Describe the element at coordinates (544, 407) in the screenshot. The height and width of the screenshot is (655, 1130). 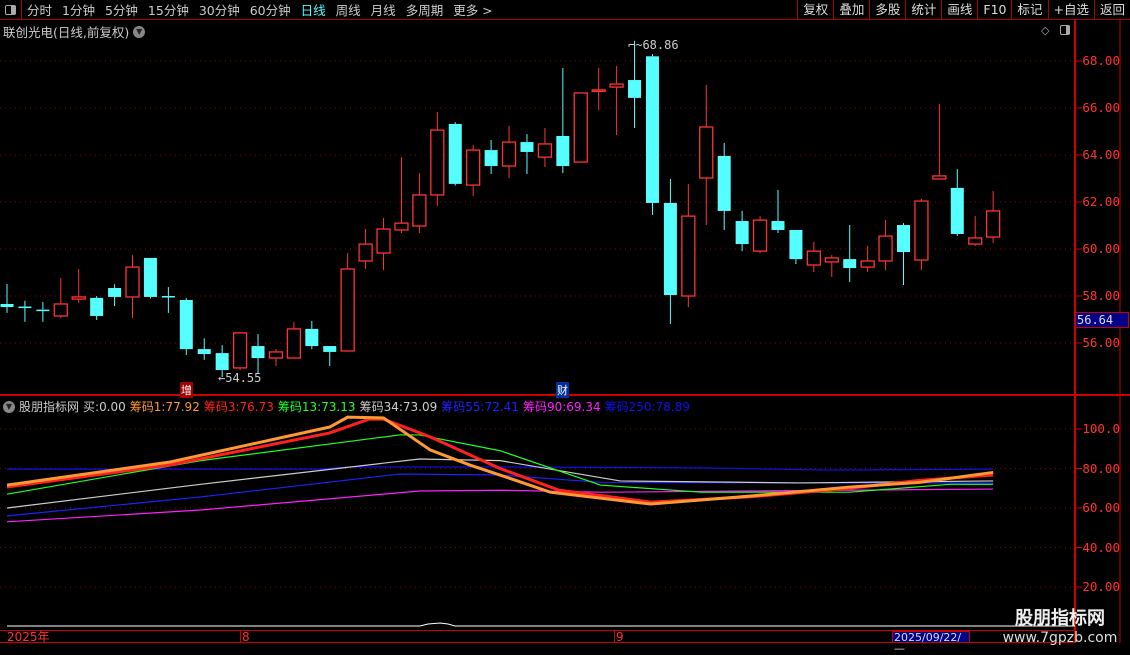
I see `legend-label: 筹码90:` at that location.